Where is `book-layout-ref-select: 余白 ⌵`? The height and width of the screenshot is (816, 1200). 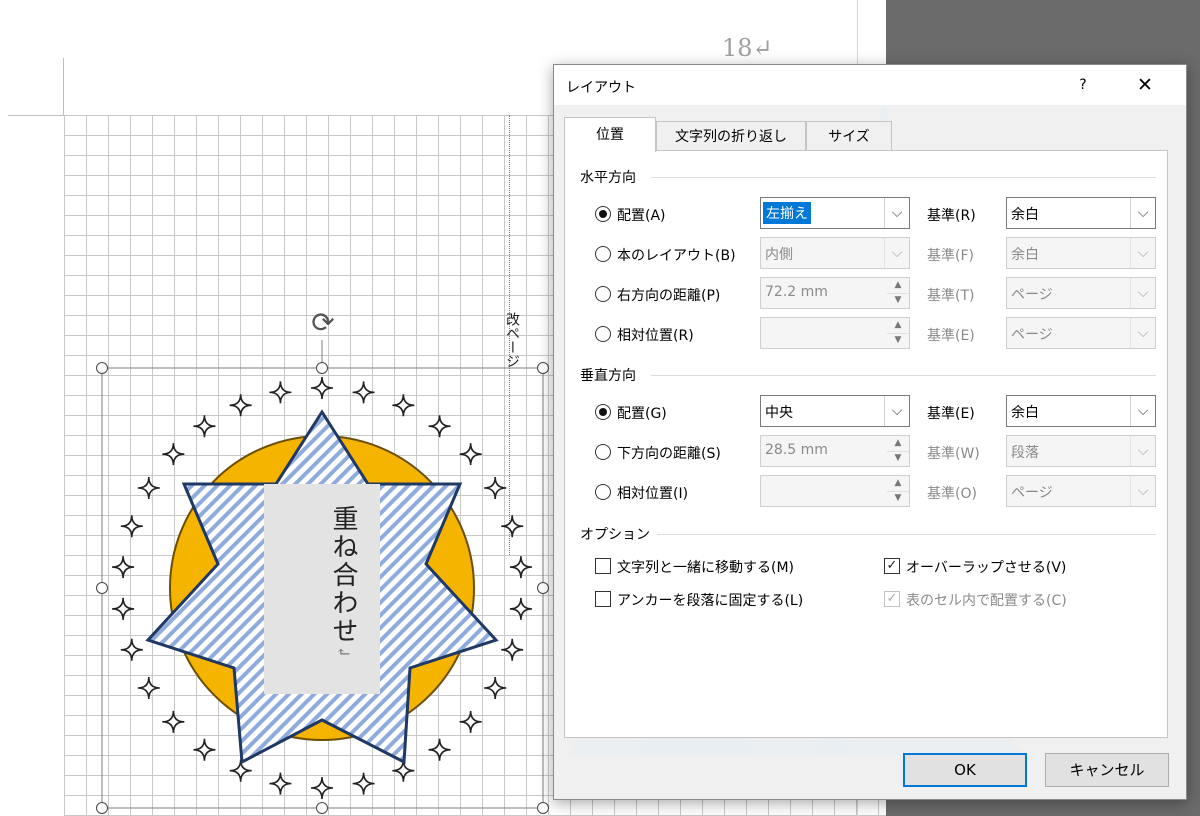 book-layout-ref-select: 余白 ⌵ is located at coordinates (1081, 253).